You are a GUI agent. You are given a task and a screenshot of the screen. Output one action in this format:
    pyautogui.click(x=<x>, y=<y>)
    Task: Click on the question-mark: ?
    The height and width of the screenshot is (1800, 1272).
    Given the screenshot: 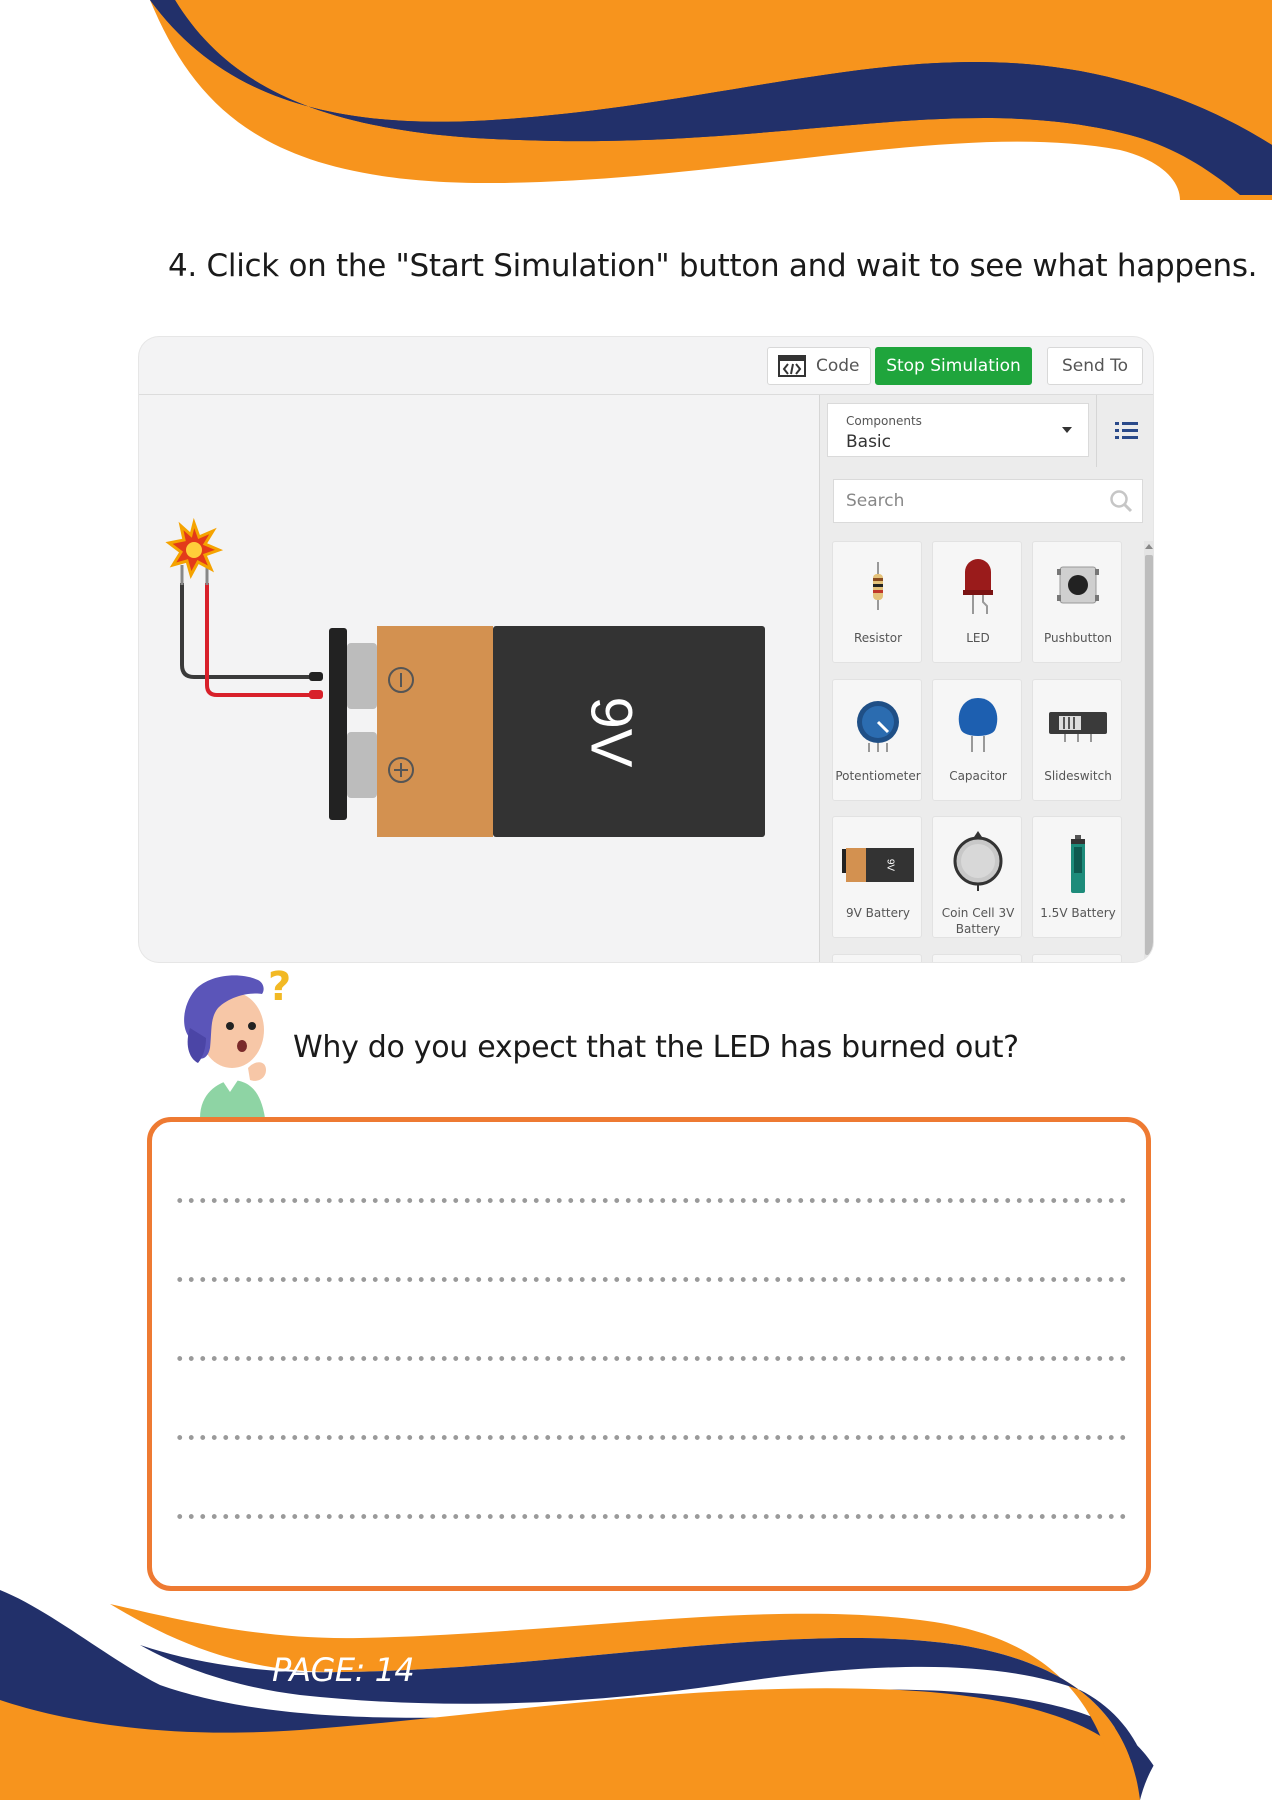 What is the action you would take?
    pyautogui.click(x=279, y=989)
    